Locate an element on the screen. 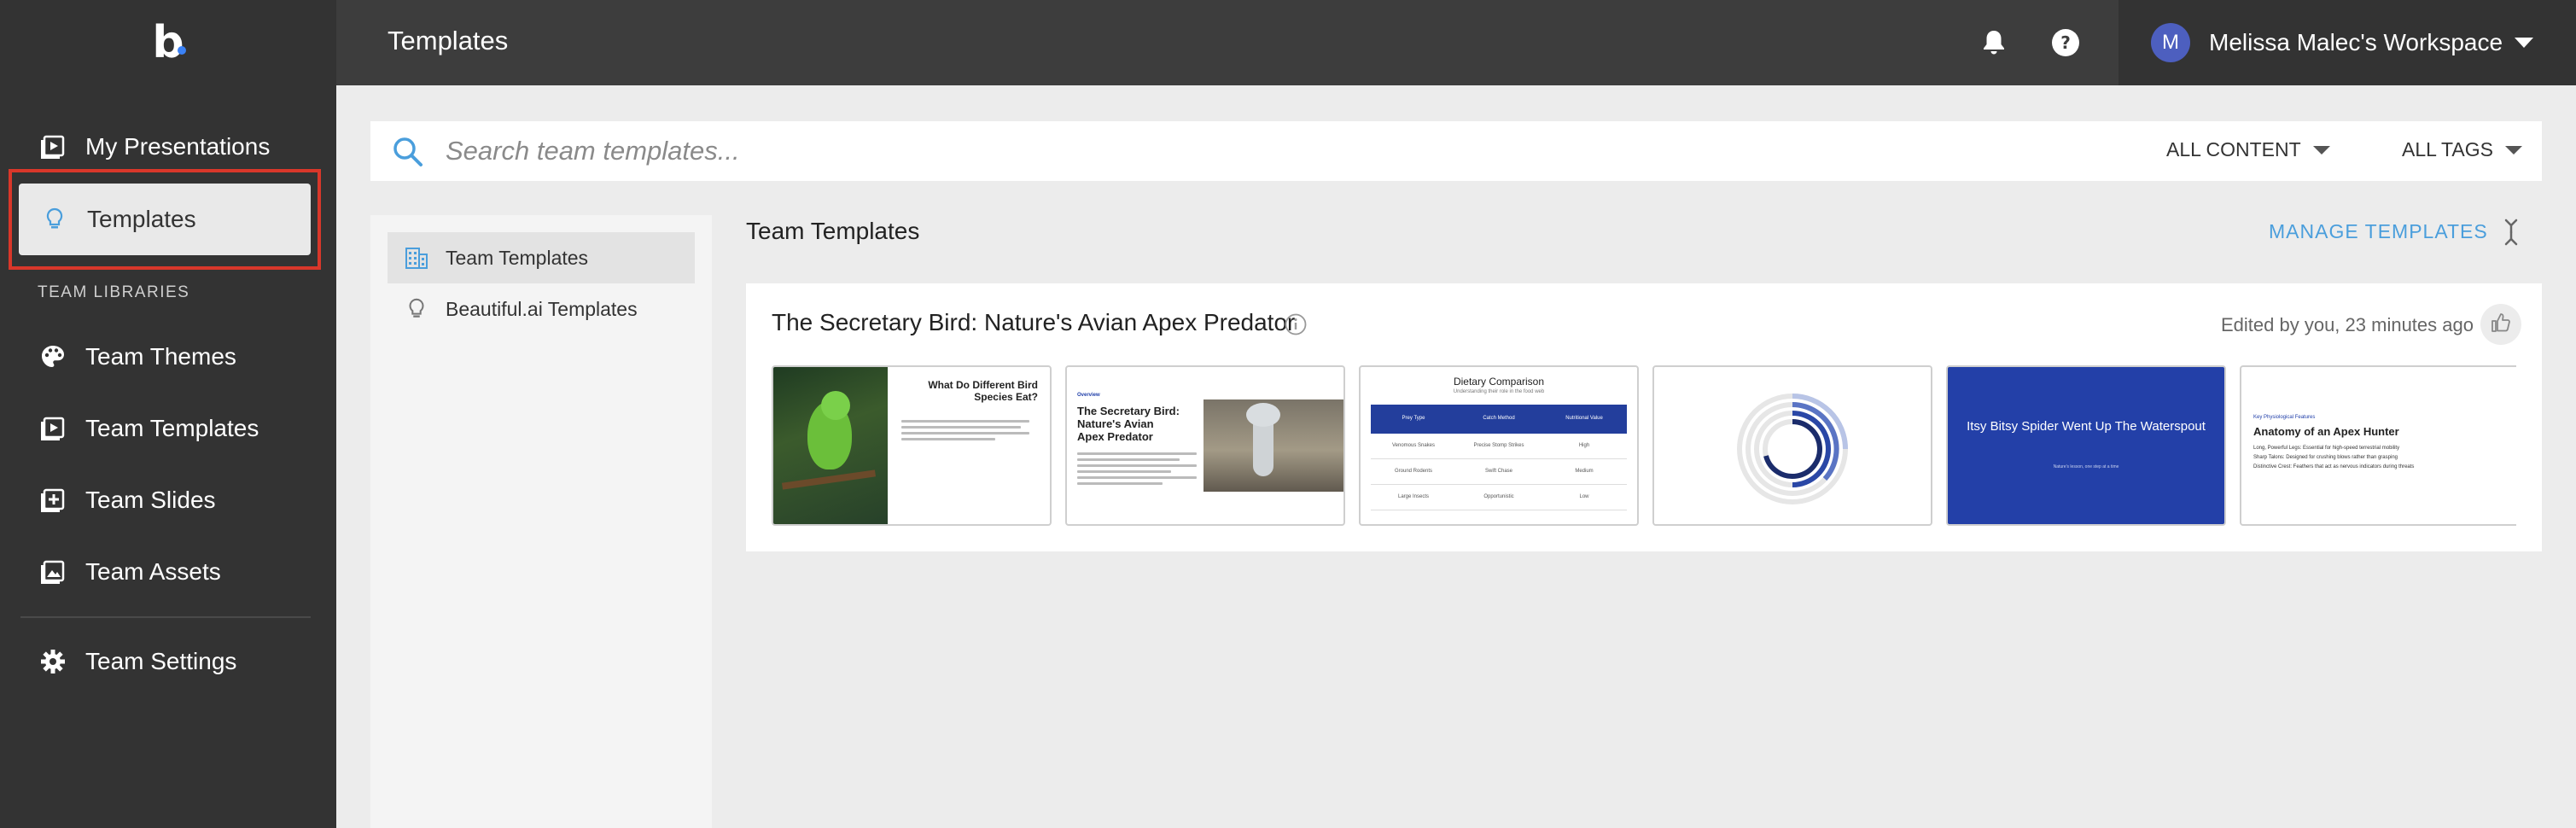  table-row: Ground Rodents Swift Chase Medium is located at coordinates (1499, 472).